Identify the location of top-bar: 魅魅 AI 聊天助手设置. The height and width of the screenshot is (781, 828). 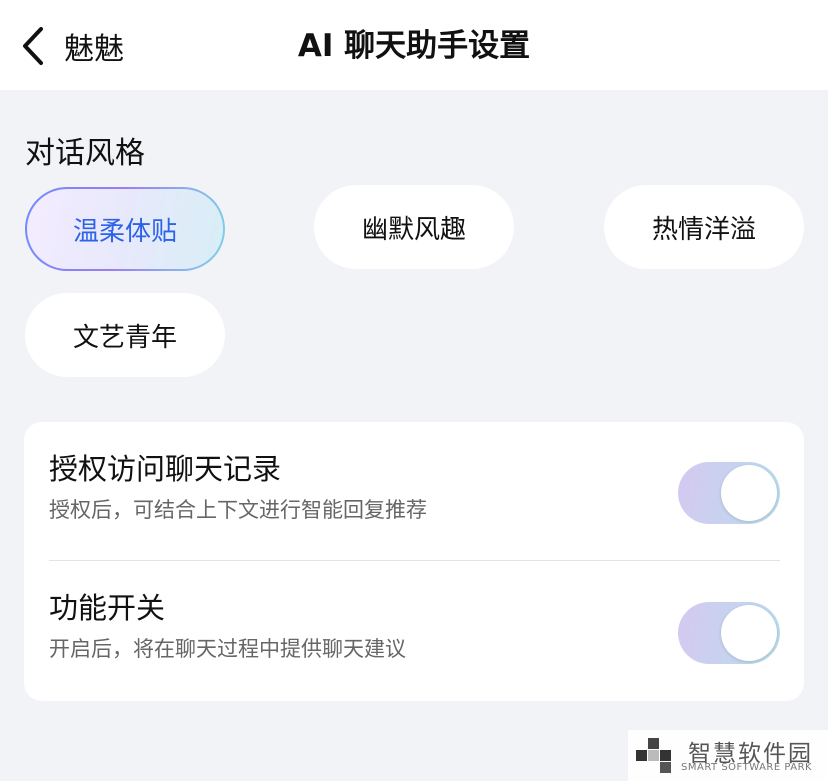
(414, 45).